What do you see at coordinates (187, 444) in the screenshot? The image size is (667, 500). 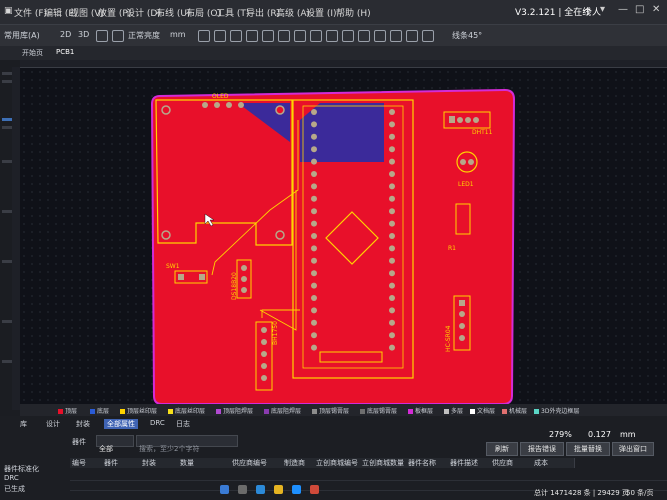 I see `search-input: 搜索，至少2个字符` at bounding box center [187, 444].